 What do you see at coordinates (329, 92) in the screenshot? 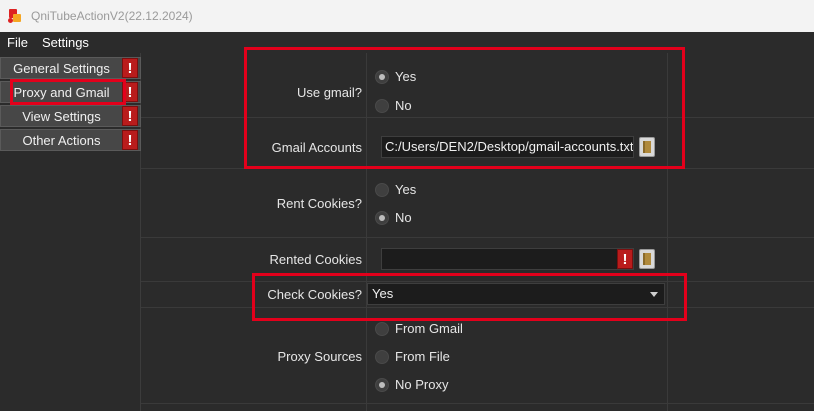
I see `use-gmail-label: Use gmail?` at bounding box center [329, 92].